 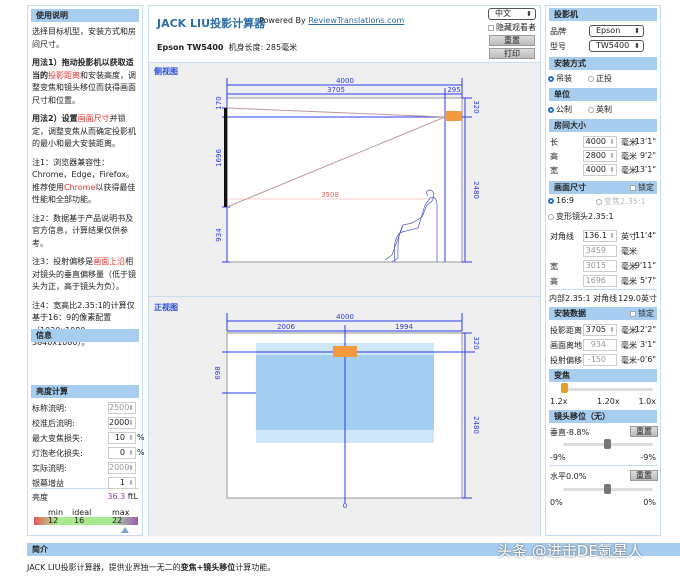 I want to click on front-width-total: 4000, so click(x=345, y=317).